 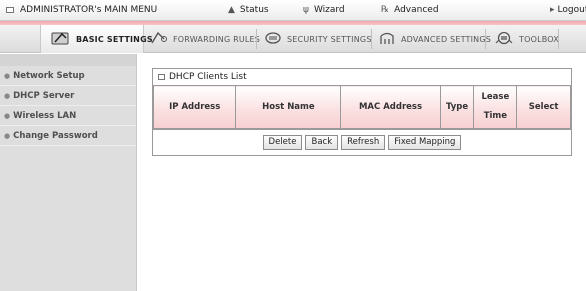 What do you see at coordinates (68, 60) in the screenshot?
I see `sidebar-header-strip` at bounding box center [68, 60].